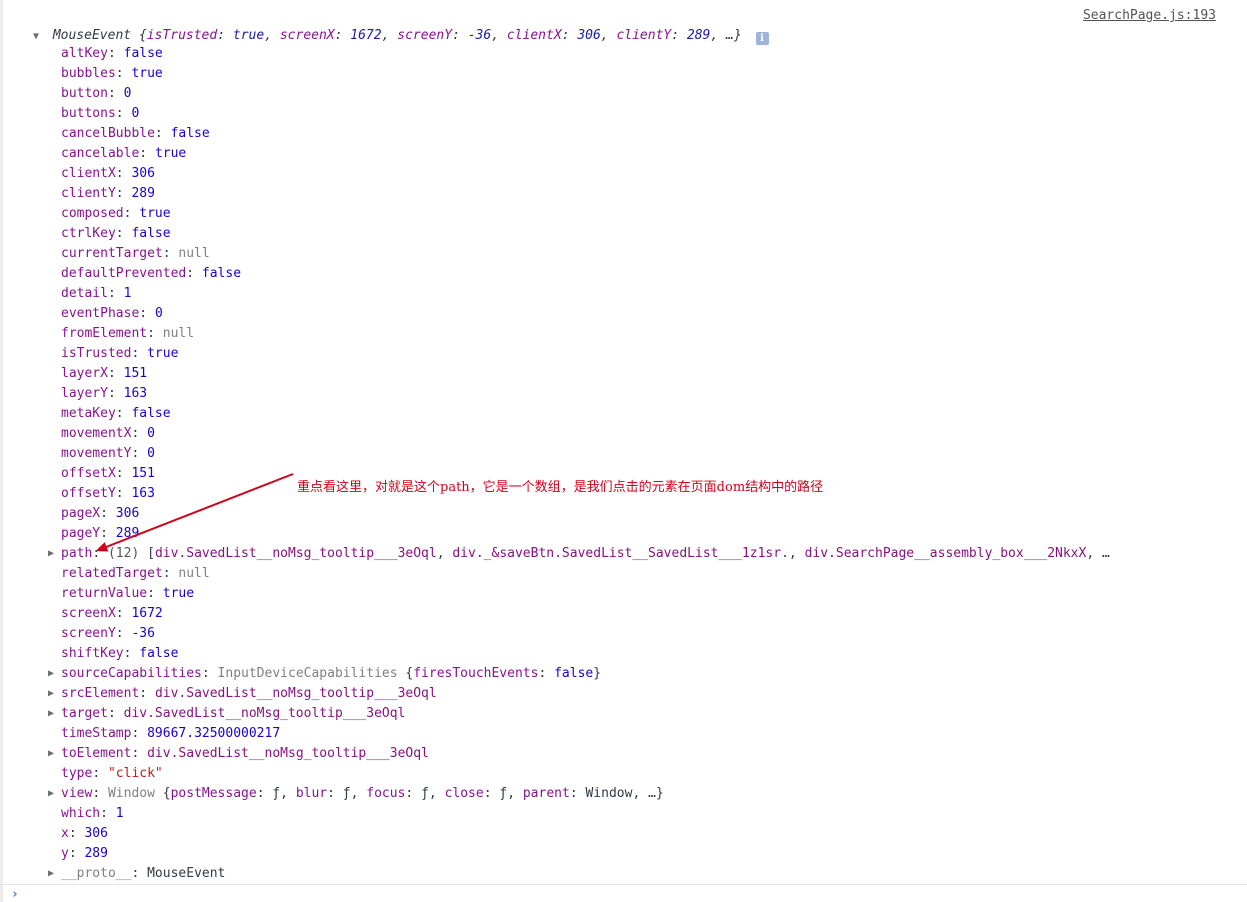 Image resolution: width=1247 pixels, height=902 pixels. Describe the element at coordinates (579, 114) in the screenshot. I see `property-row-buttons: buttons: 0` at that location.